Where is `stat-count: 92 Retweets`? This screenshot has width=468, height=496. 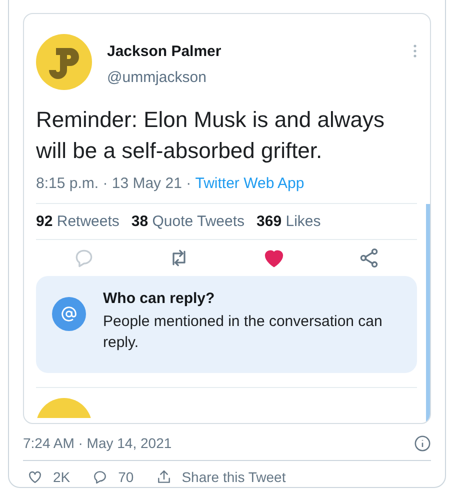 stat-count: 92 Retweets is located at coordinates (78, 221).